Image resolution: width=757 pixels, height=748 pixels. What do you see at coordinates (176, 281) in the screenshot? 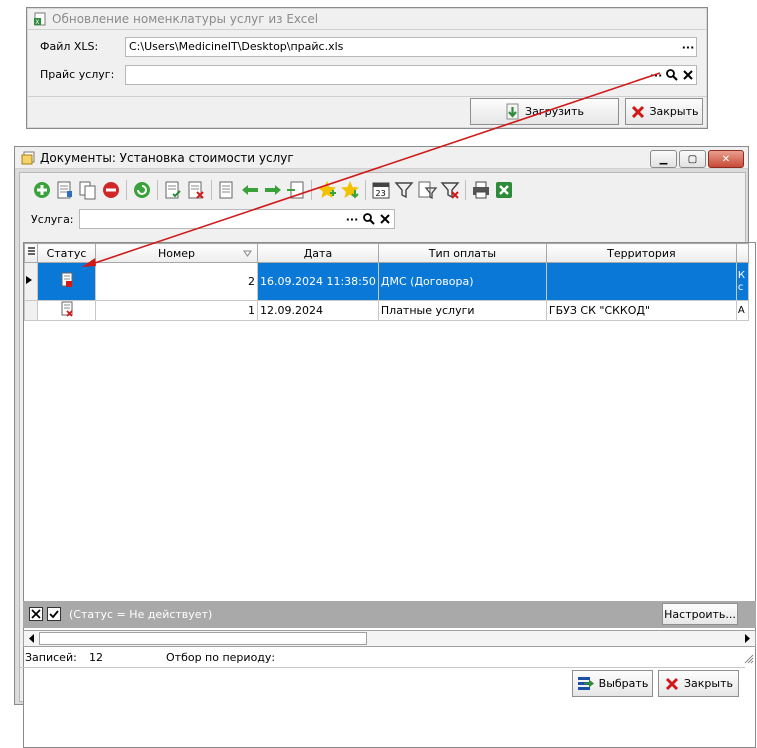
I see `number-cell: 2` at bounding box center [176, 281].